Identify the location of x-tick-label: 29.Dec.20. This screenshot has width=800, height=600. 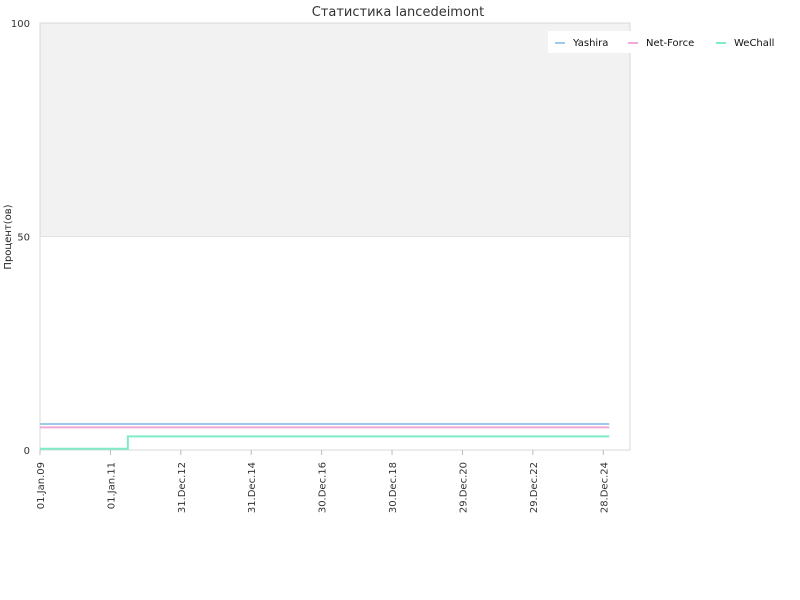
(463, 487).